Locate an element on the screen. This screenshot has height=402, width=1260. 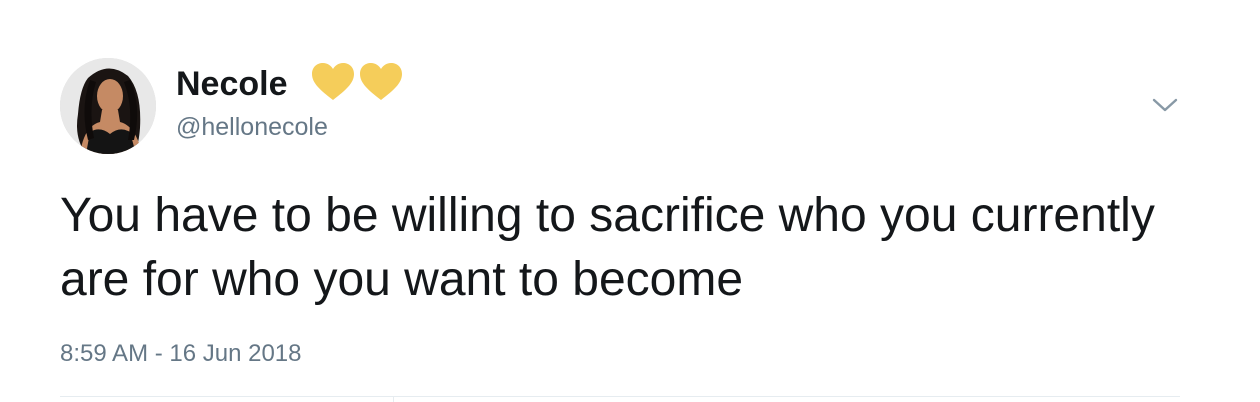
display-name: Necole is located at coordinates (232, 84).